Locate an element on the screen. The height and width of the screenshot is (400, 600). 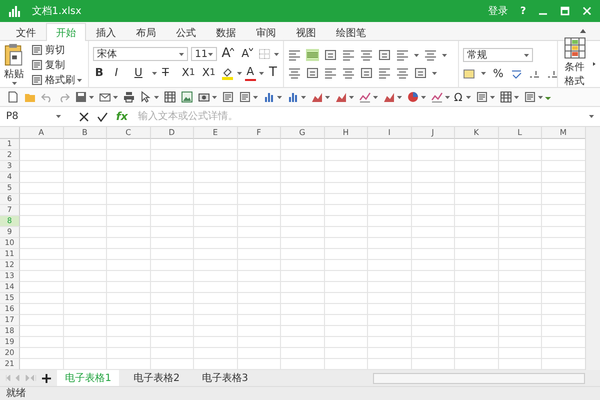
new-file-icon is located at coordinates (13, 97).